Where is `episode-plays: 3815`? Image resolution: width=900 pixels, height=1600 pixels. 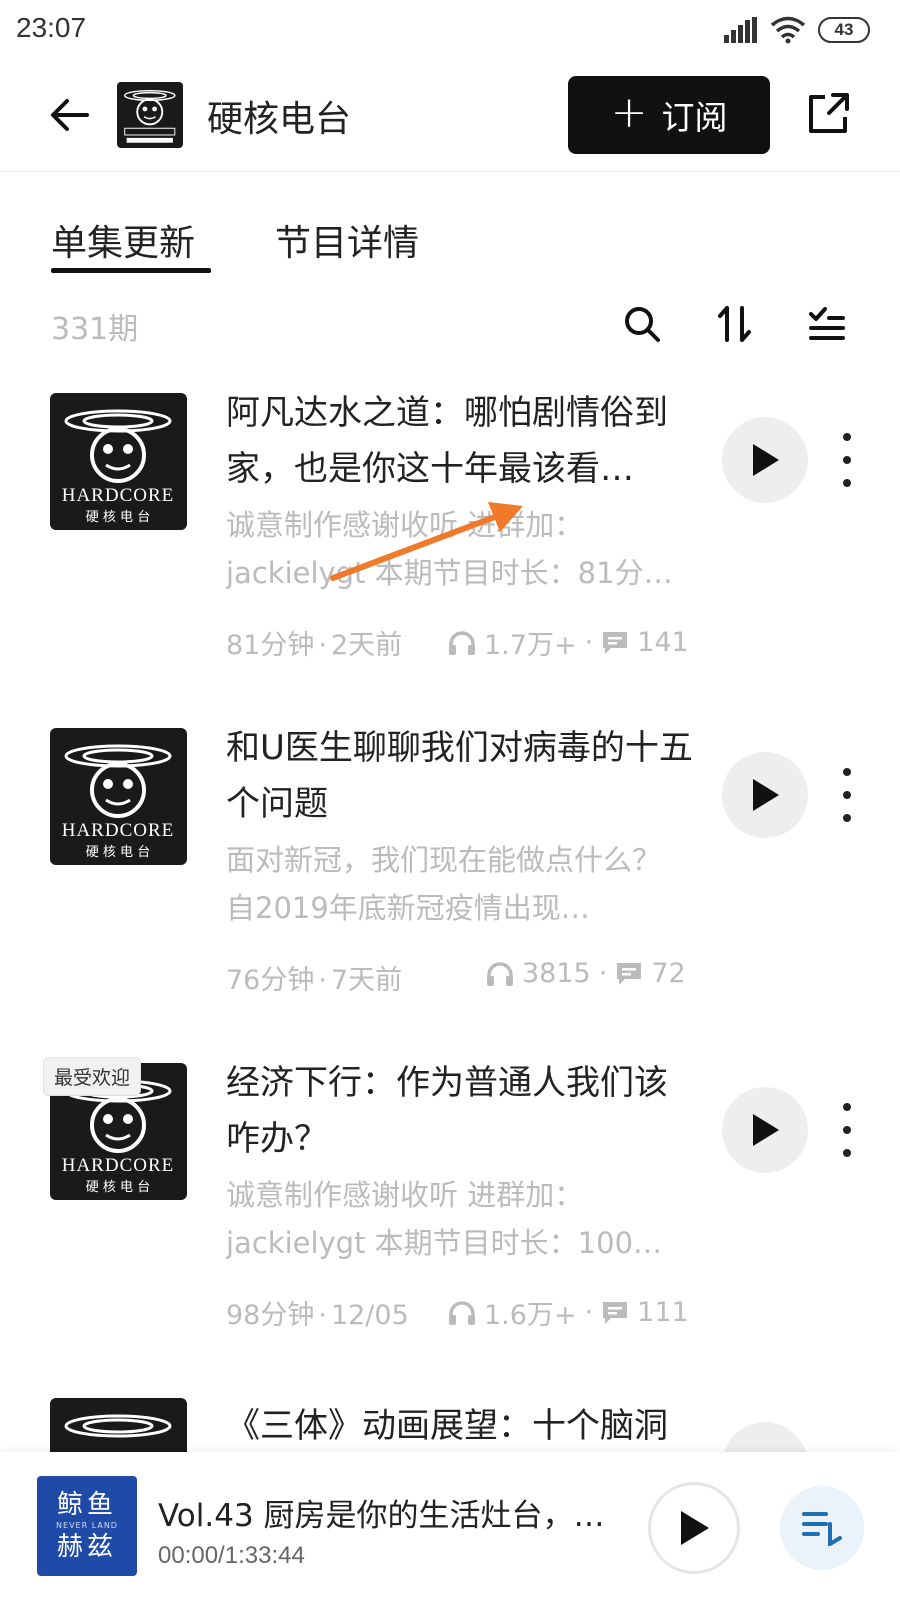
episode-plays: 3815 is located at coordinates (556, 973).